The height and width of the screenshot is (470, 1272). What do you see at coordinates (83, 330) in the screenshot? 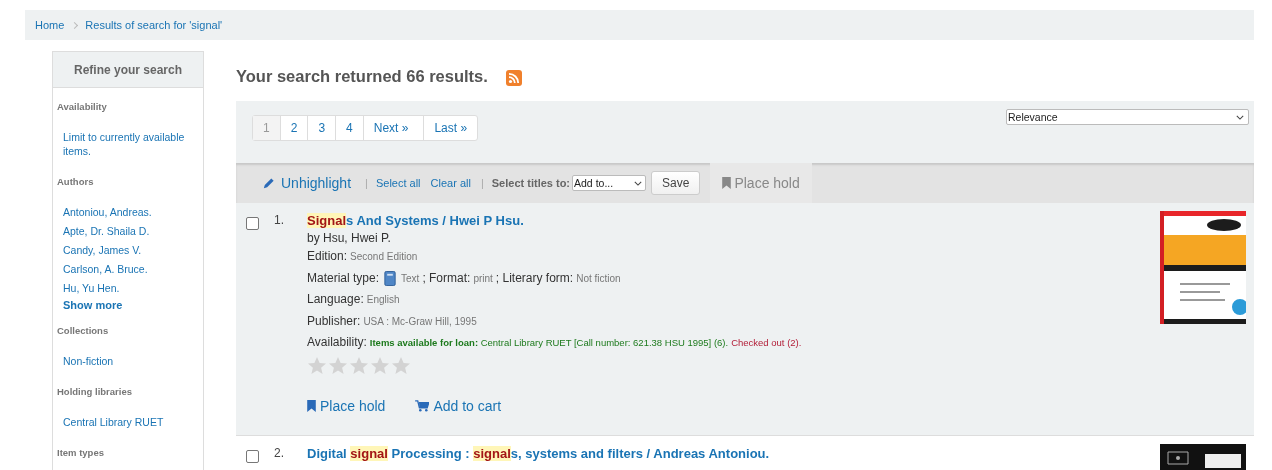
I see `facet-heading: Collections` at bounding box center [83, 330].